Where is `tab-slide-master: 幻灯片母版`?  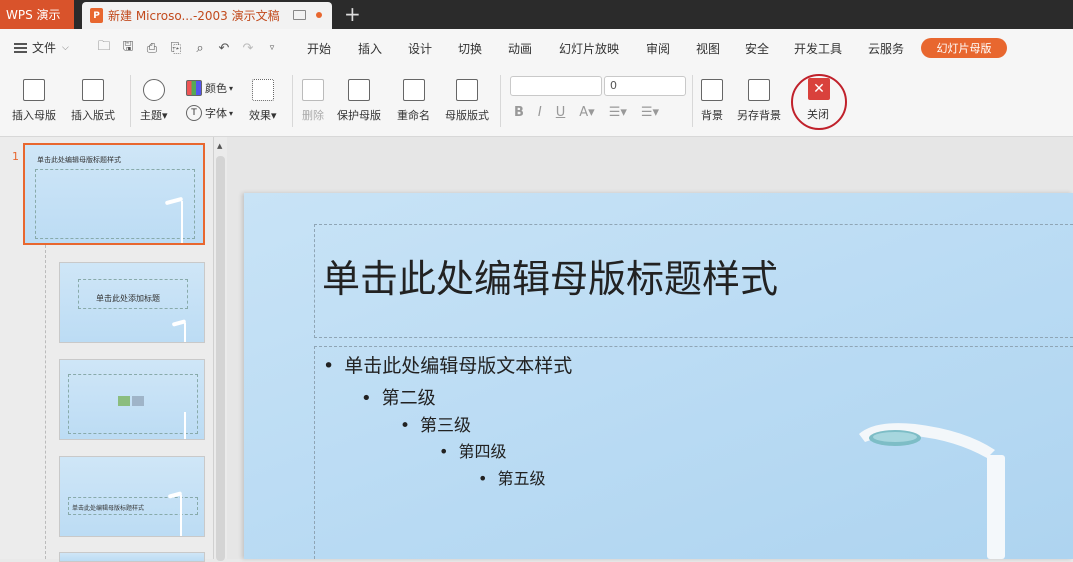
tab-slide-master: 幻灯片母版 is located at coordinates (964, 48).